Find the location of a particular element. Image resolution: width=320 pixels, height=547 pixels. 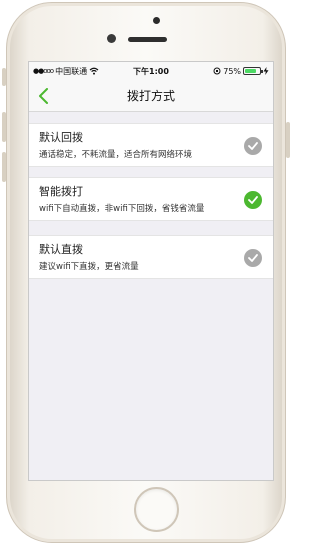

power-button is located at coordinates (288, 140).